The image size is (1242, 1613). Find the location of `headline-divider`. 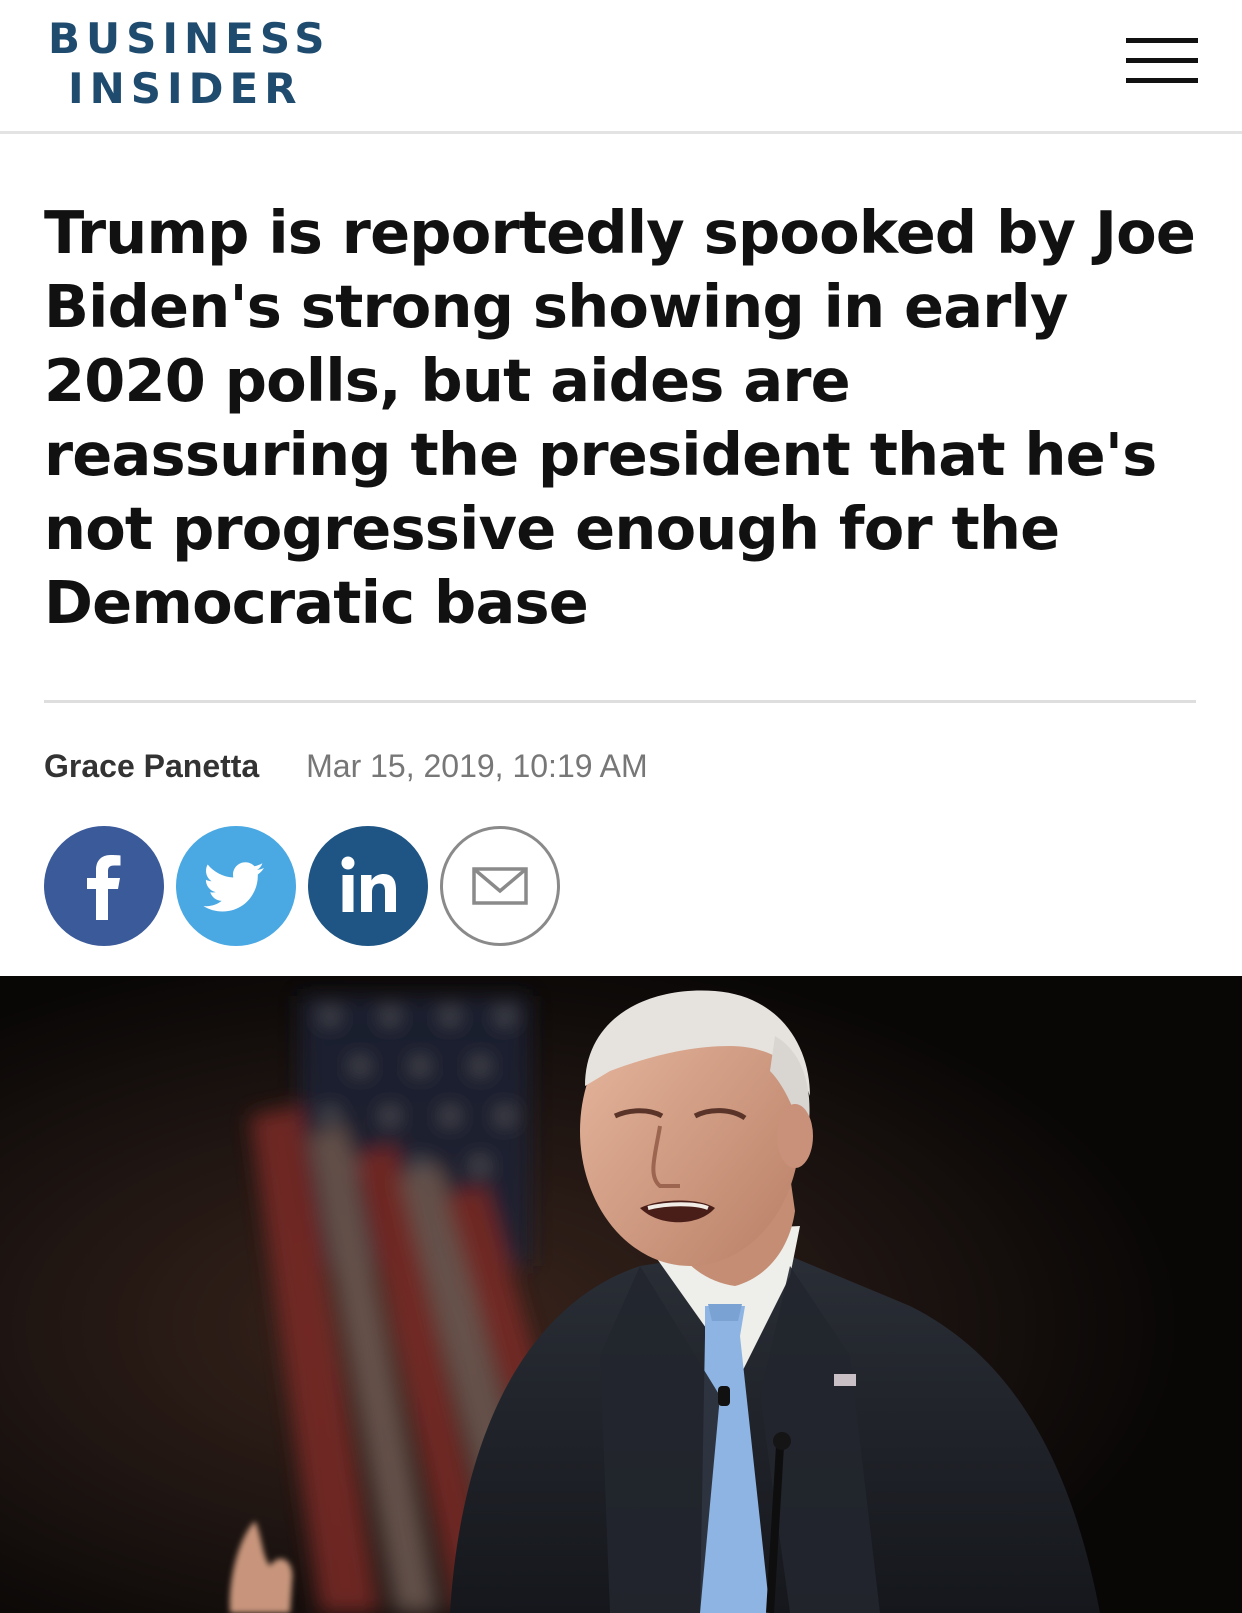

headline-divider is located at coordinates (620, 701).